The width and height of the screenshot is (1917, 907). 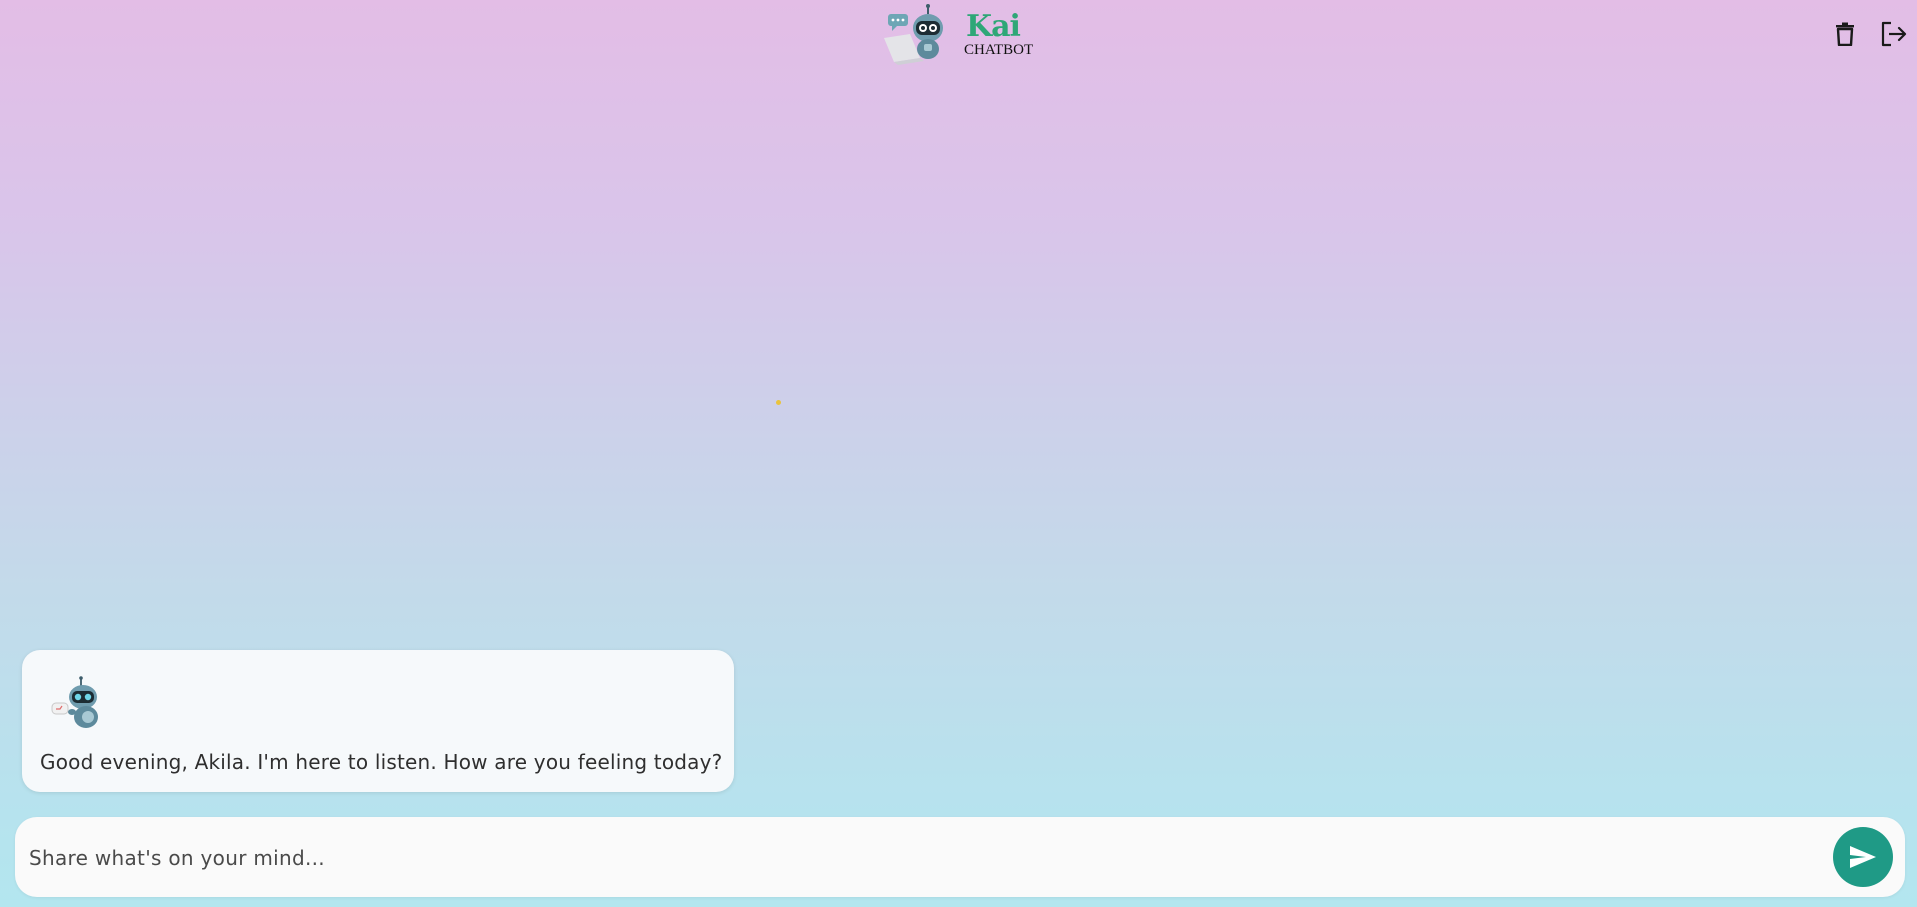 I want to click on loading-dot, so click(x=778, y=402).